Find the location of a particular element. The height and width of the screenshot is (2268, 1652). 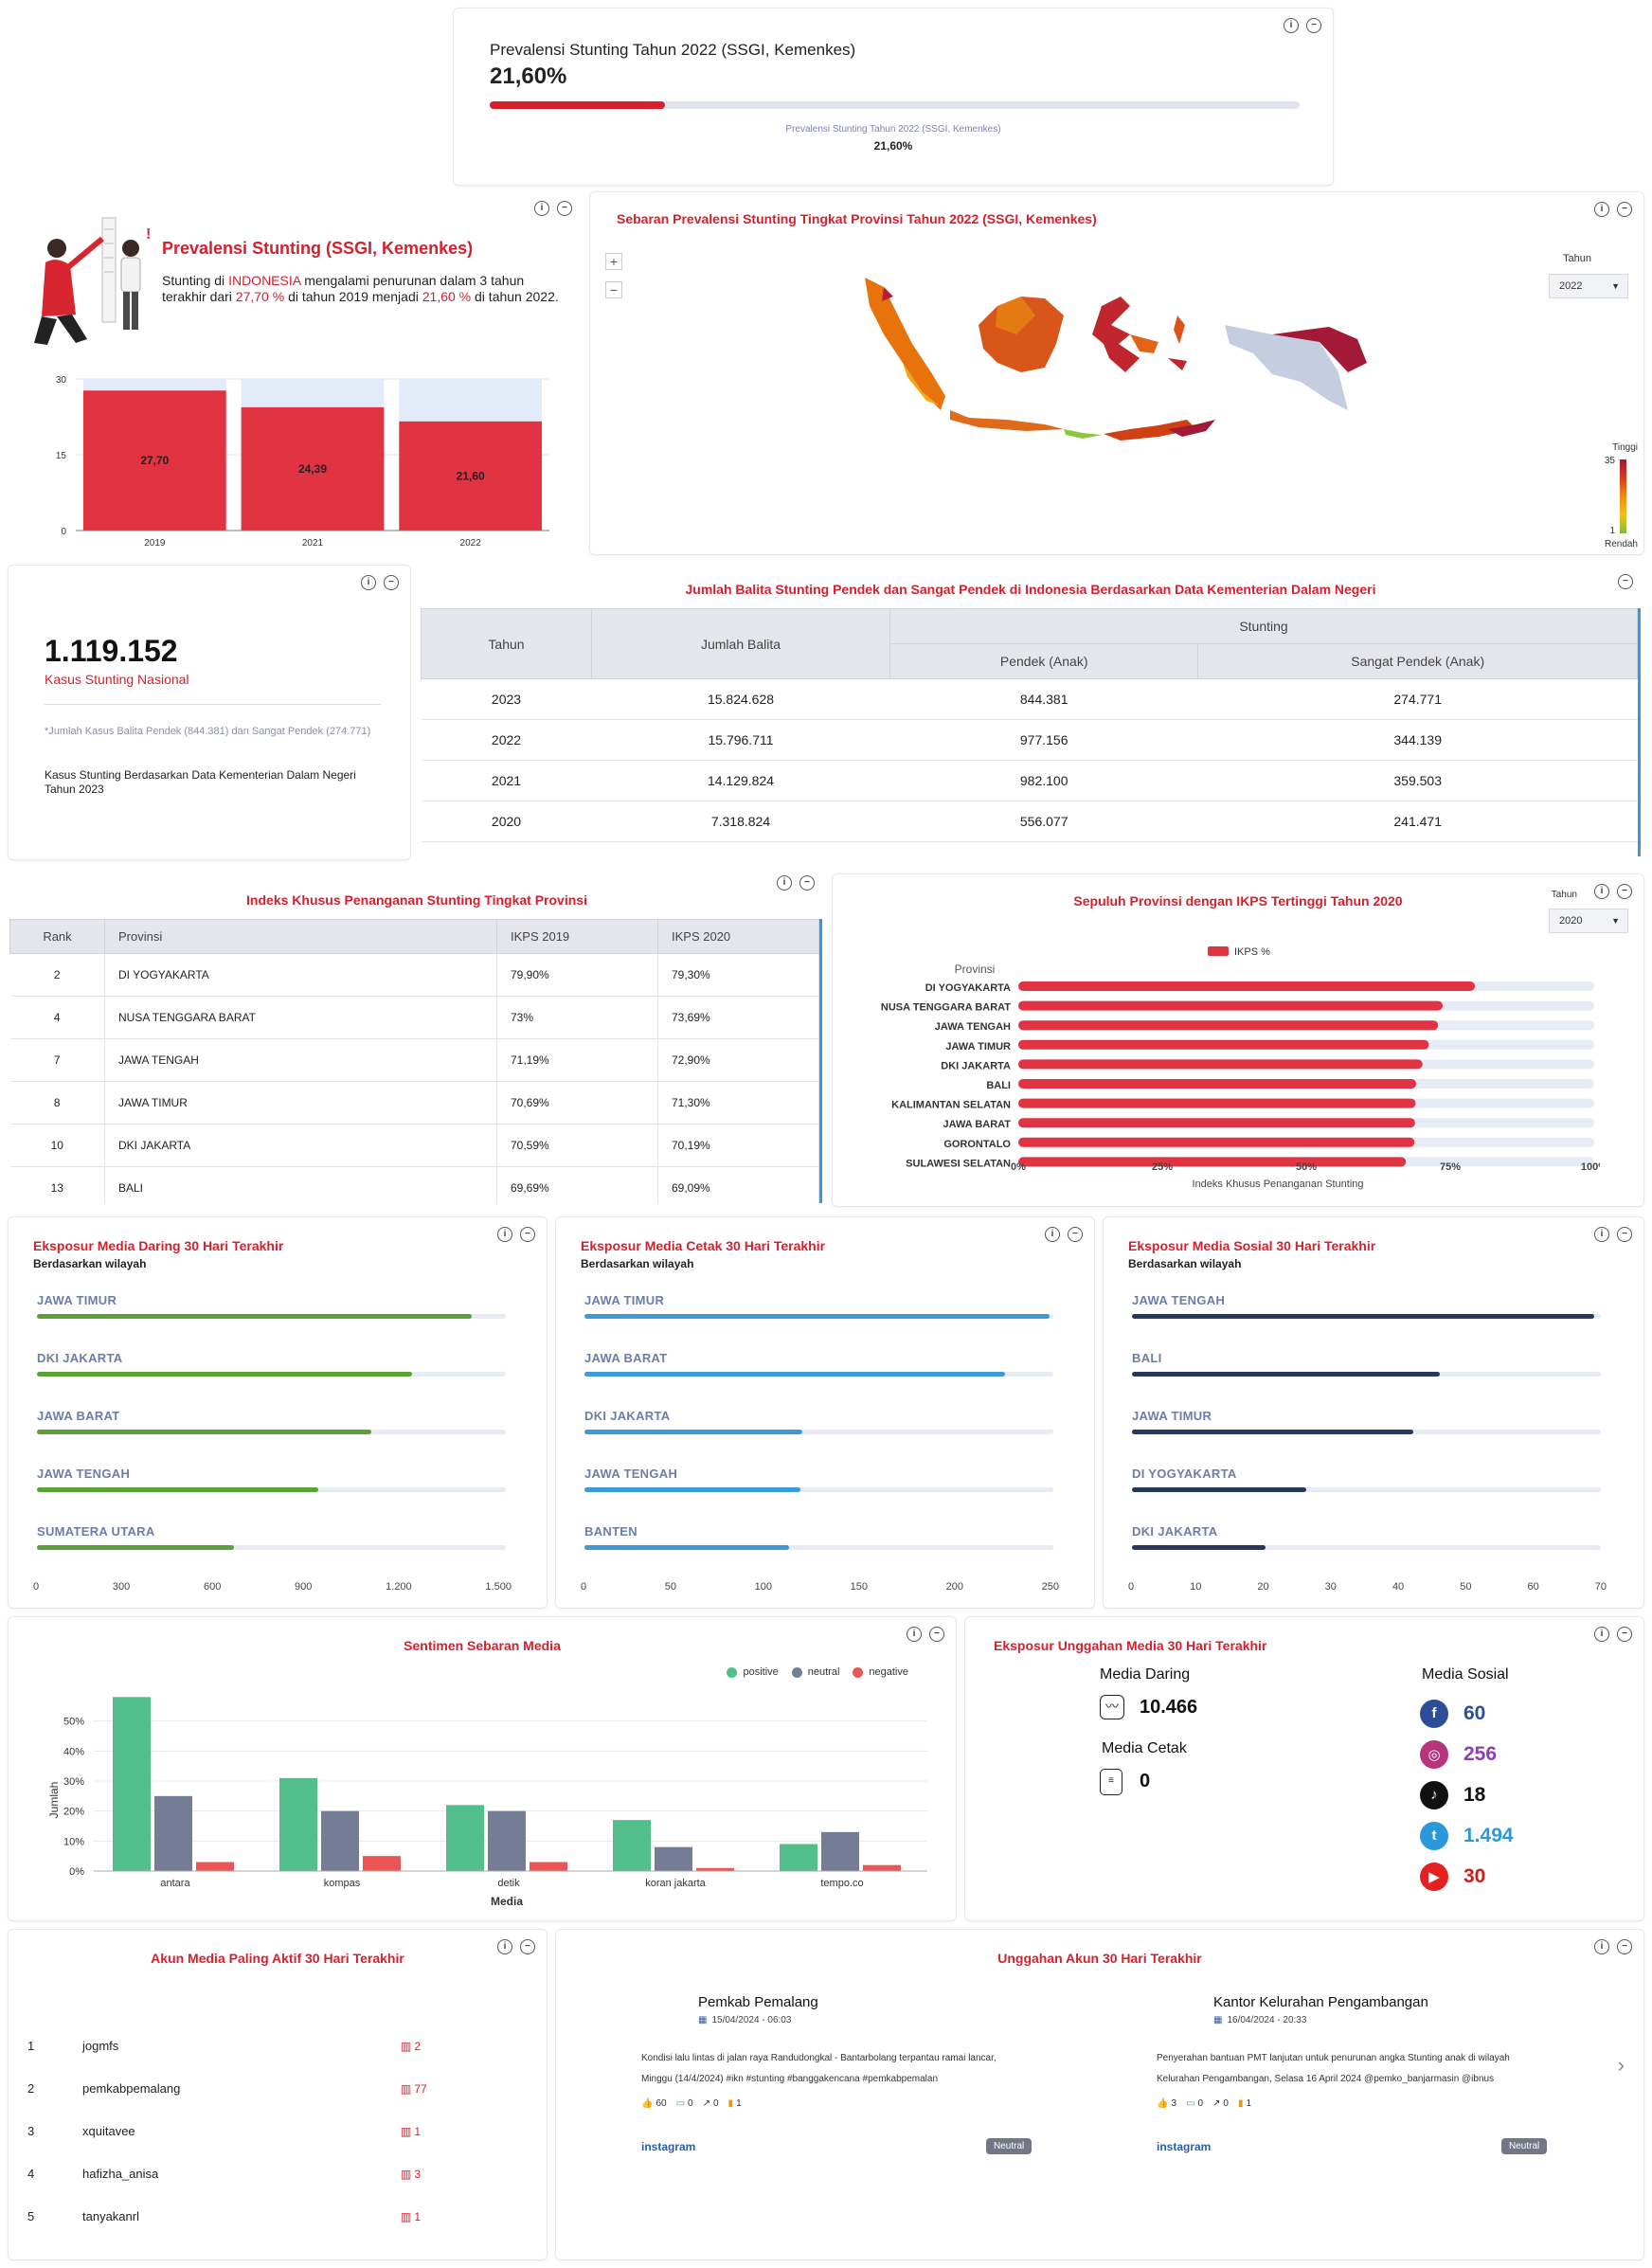

x-axis-title: Media is located at coordinates (507, 1901).